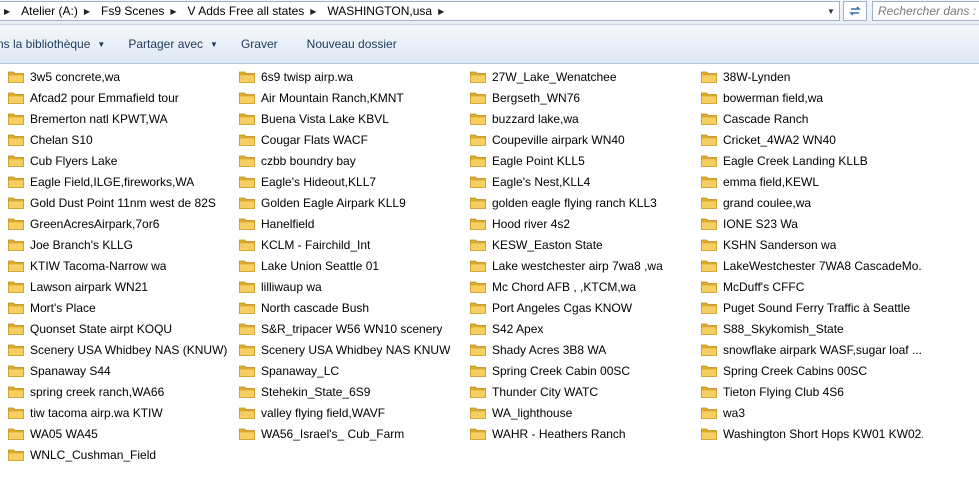 Image resolution: width=979 pixels, height=478 pixels. Describe the element at coordinates (812, 391) in the screenshot. I see `folder-item: Tieton Flying Club 4S6` at that location.